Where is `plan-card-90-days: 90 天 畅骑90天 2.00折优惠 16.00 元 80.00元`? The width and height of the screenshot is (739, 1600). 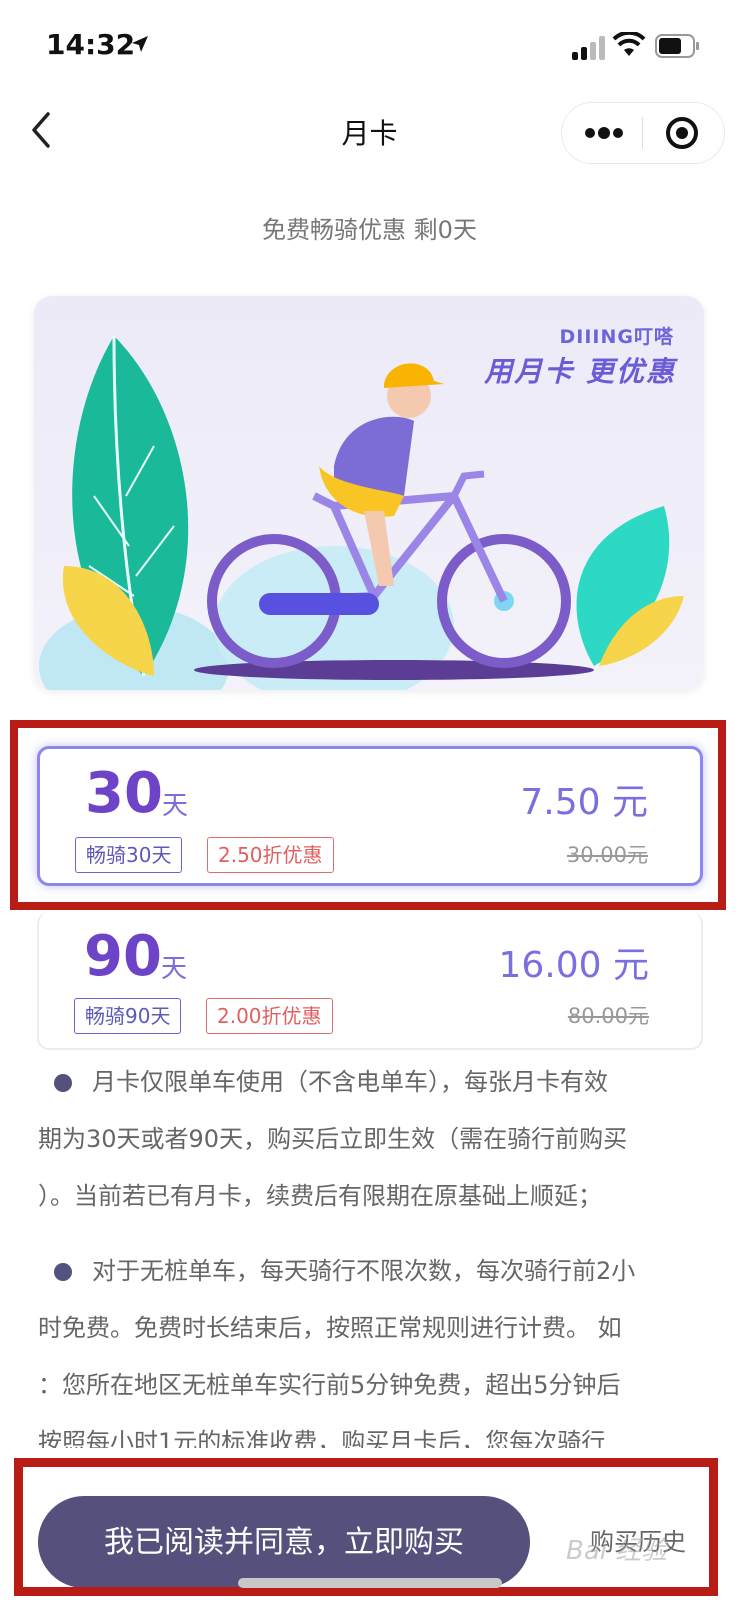
plan-card-90-days: 90 天 畅骑90天 2.00折优惠 16.00 元 80.00元 is located at coordinates (370, 981).